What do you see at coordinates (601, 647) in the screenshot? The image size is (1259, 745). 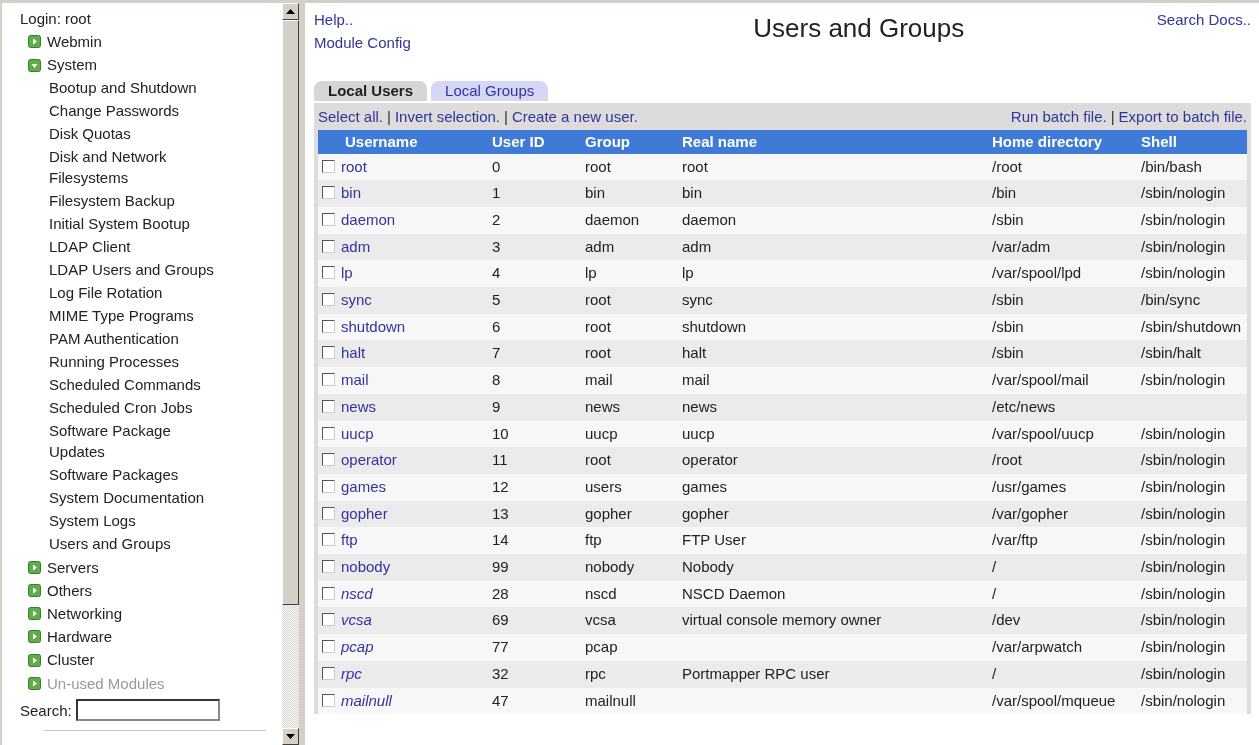 I see `table-cell: pcap` at bounding box center [601, 647].